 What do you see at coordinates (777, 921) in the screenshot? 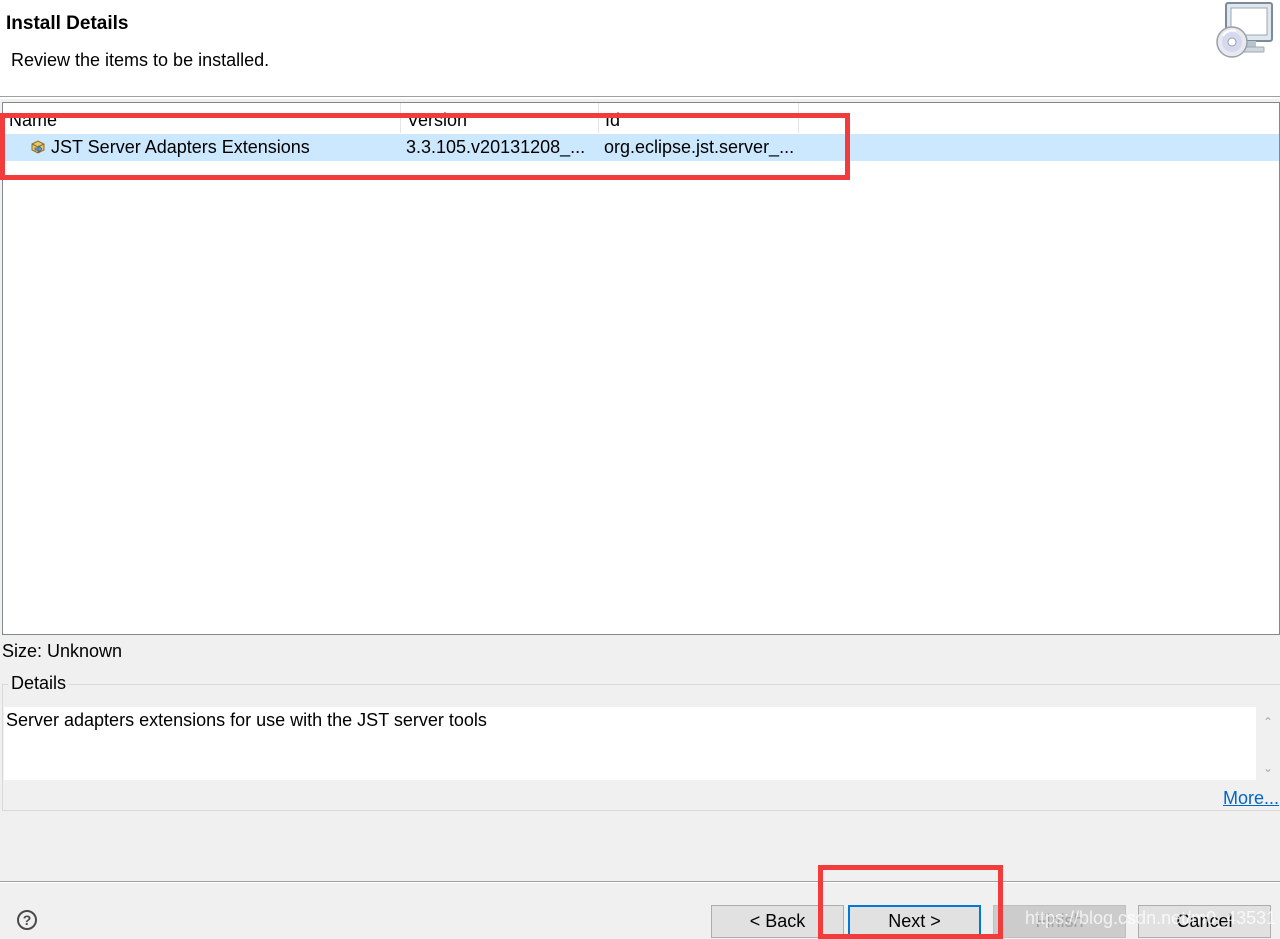
I see `back-button: < Back` at bounding box center [777, 921].